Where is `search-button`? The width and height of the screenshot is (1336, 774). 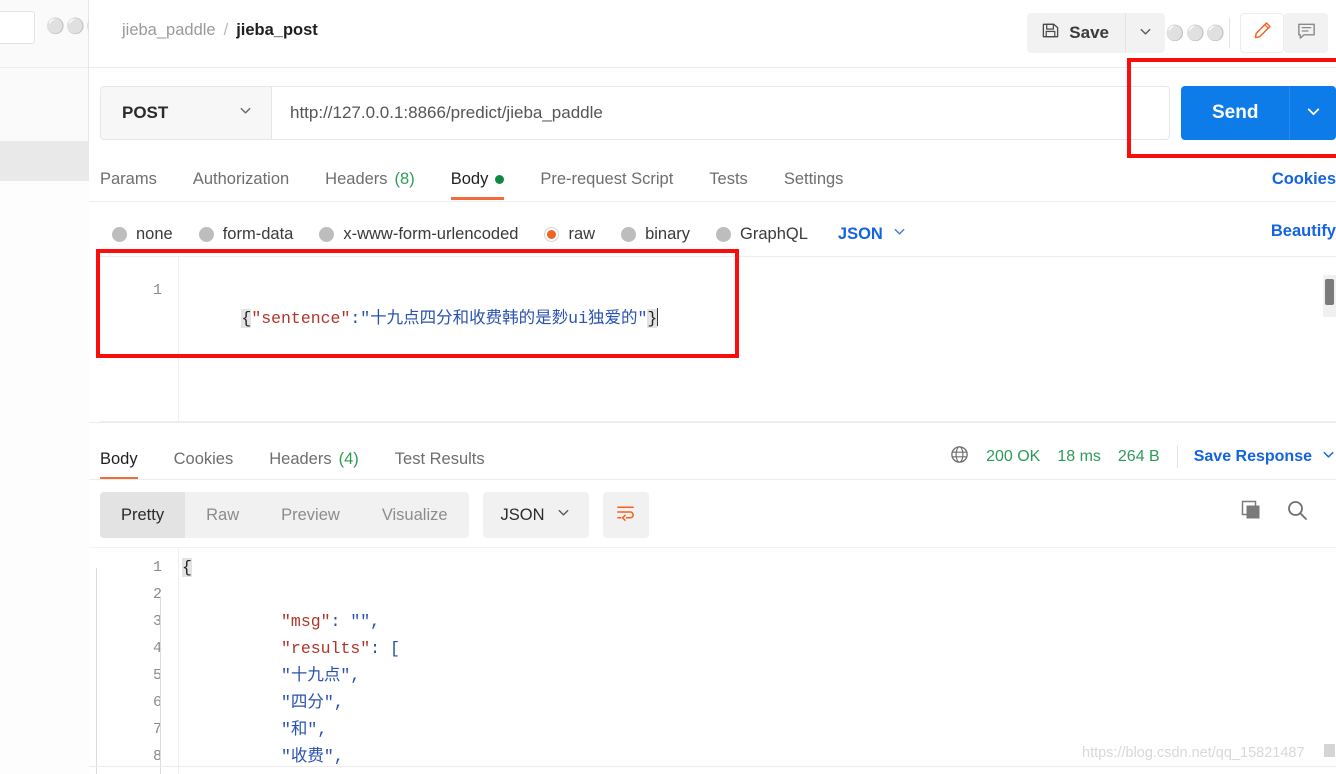 search-button is located at coordinates (1297, 512).